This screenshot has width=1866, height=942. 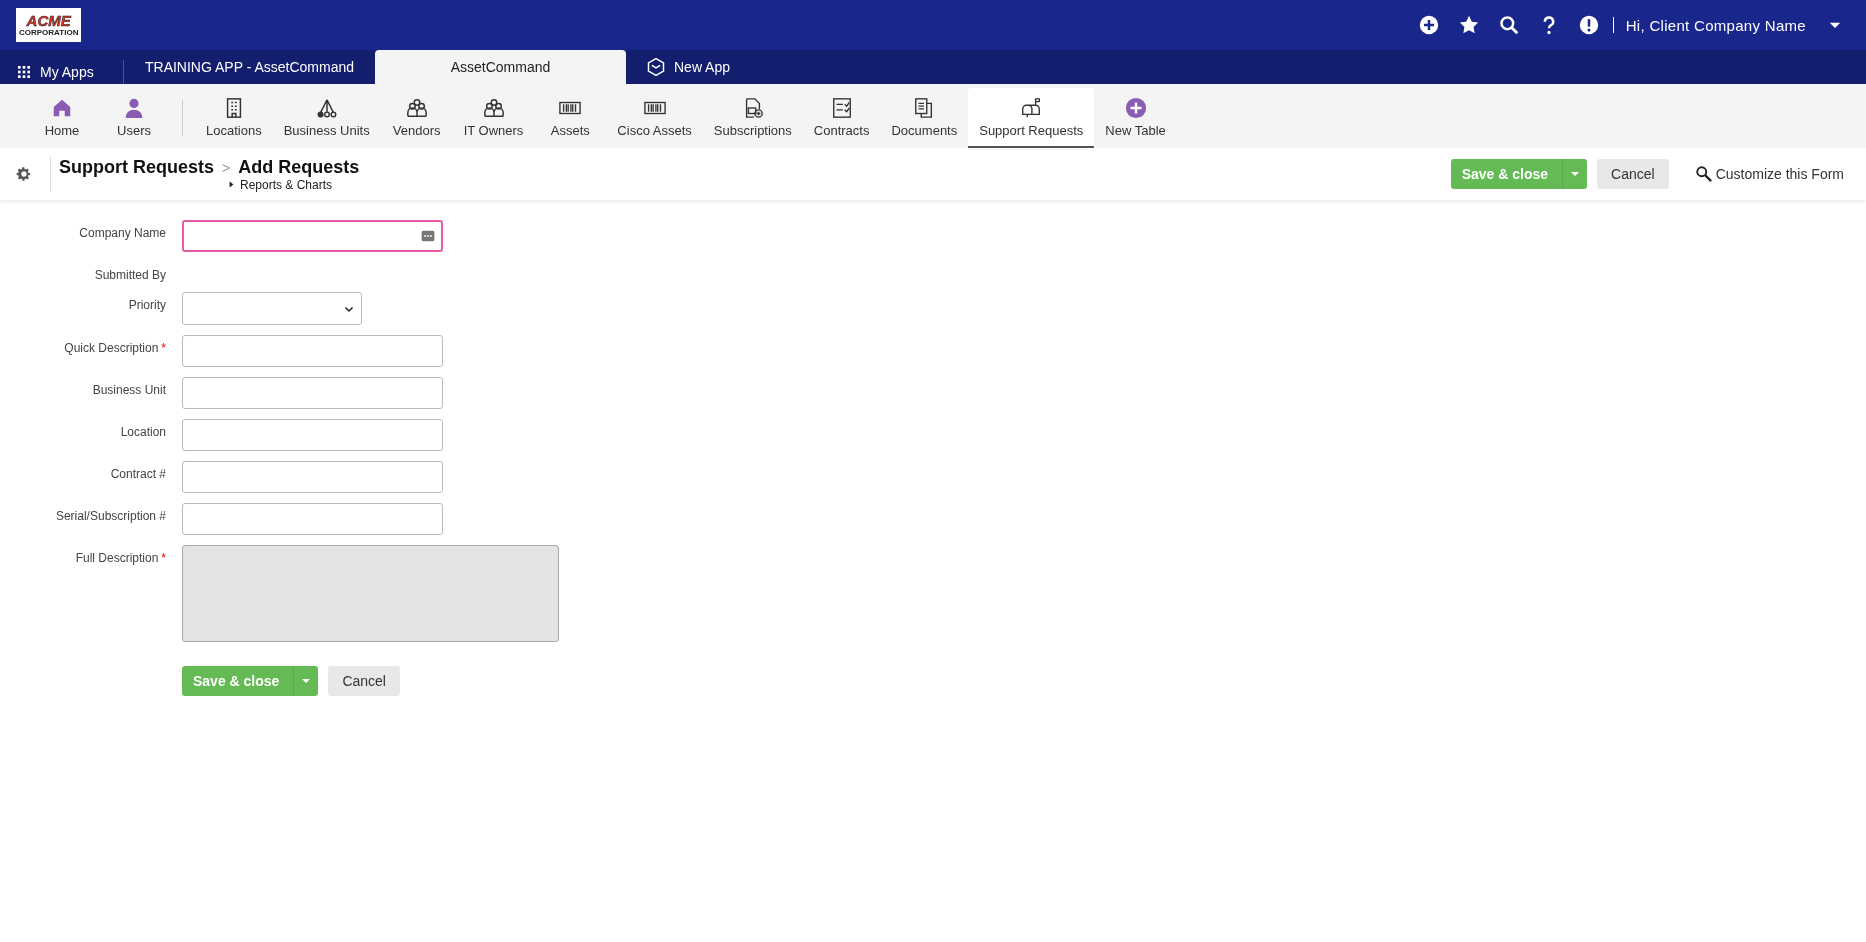 I want to click on user-greeting: Hi, Client Company Name, so click(x=1715, y=25).